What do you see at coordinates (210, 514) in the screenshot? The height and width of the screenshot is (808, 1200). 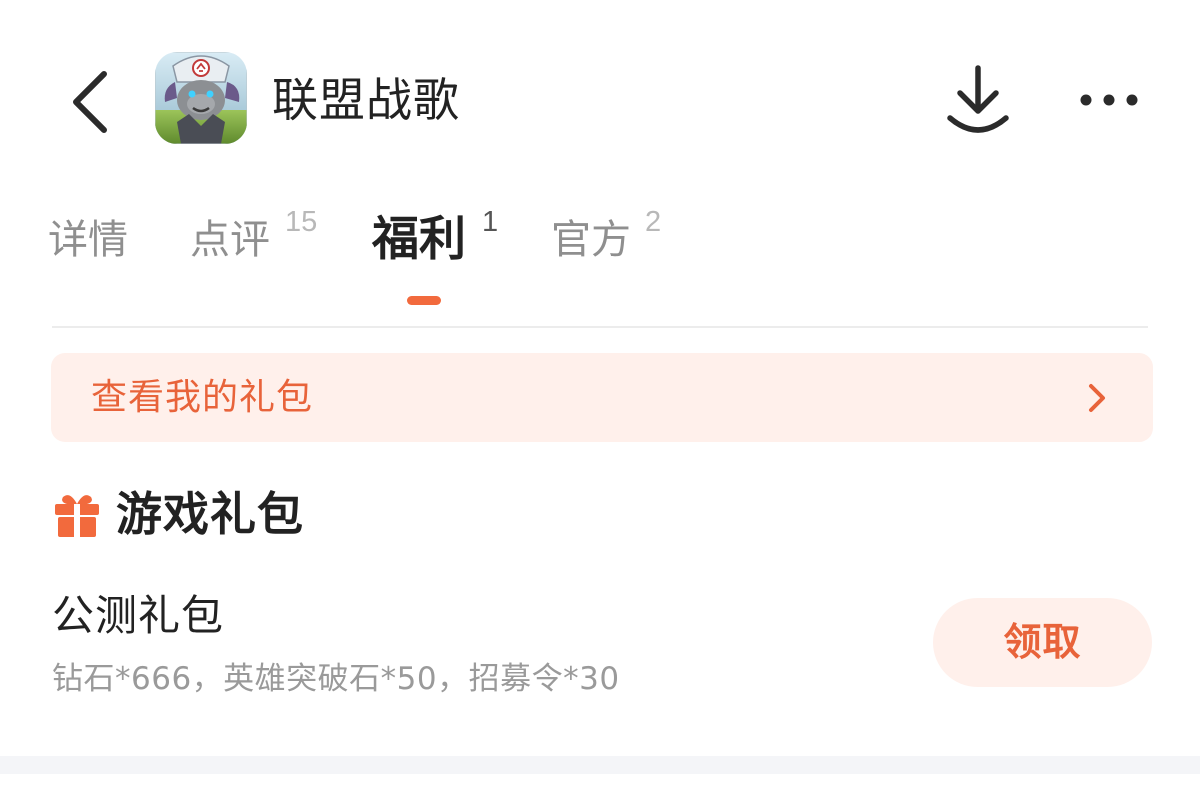 I see `section-title: 游戏礼包` at bounding box center [210, 514].